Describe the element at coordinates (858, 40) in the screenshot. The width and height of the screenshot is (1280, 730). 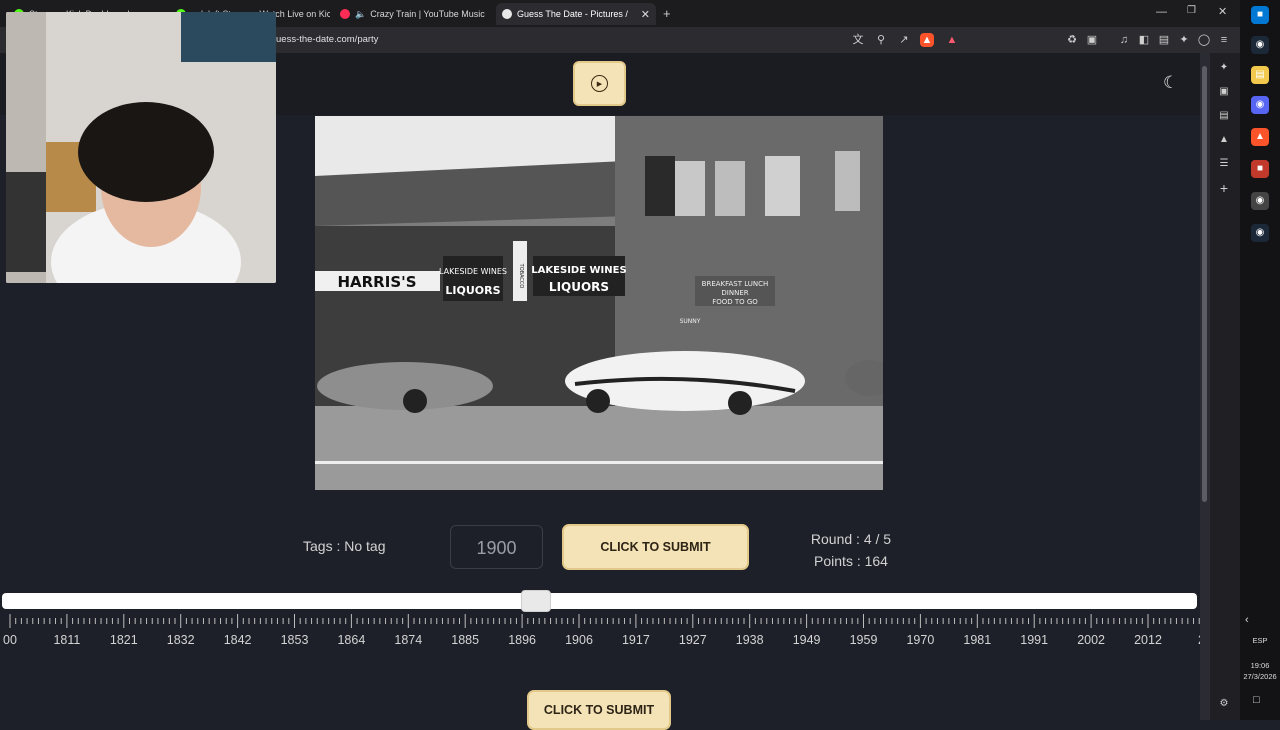
I see `translate-icon: 文` at that location.